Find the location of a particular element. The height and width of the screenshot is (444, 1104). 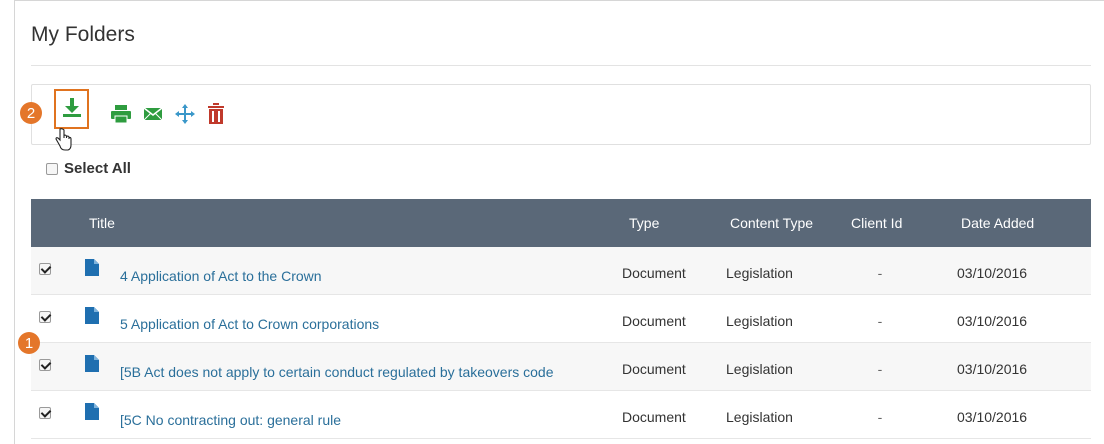

printer-icon is located at coordinates (121, 116).